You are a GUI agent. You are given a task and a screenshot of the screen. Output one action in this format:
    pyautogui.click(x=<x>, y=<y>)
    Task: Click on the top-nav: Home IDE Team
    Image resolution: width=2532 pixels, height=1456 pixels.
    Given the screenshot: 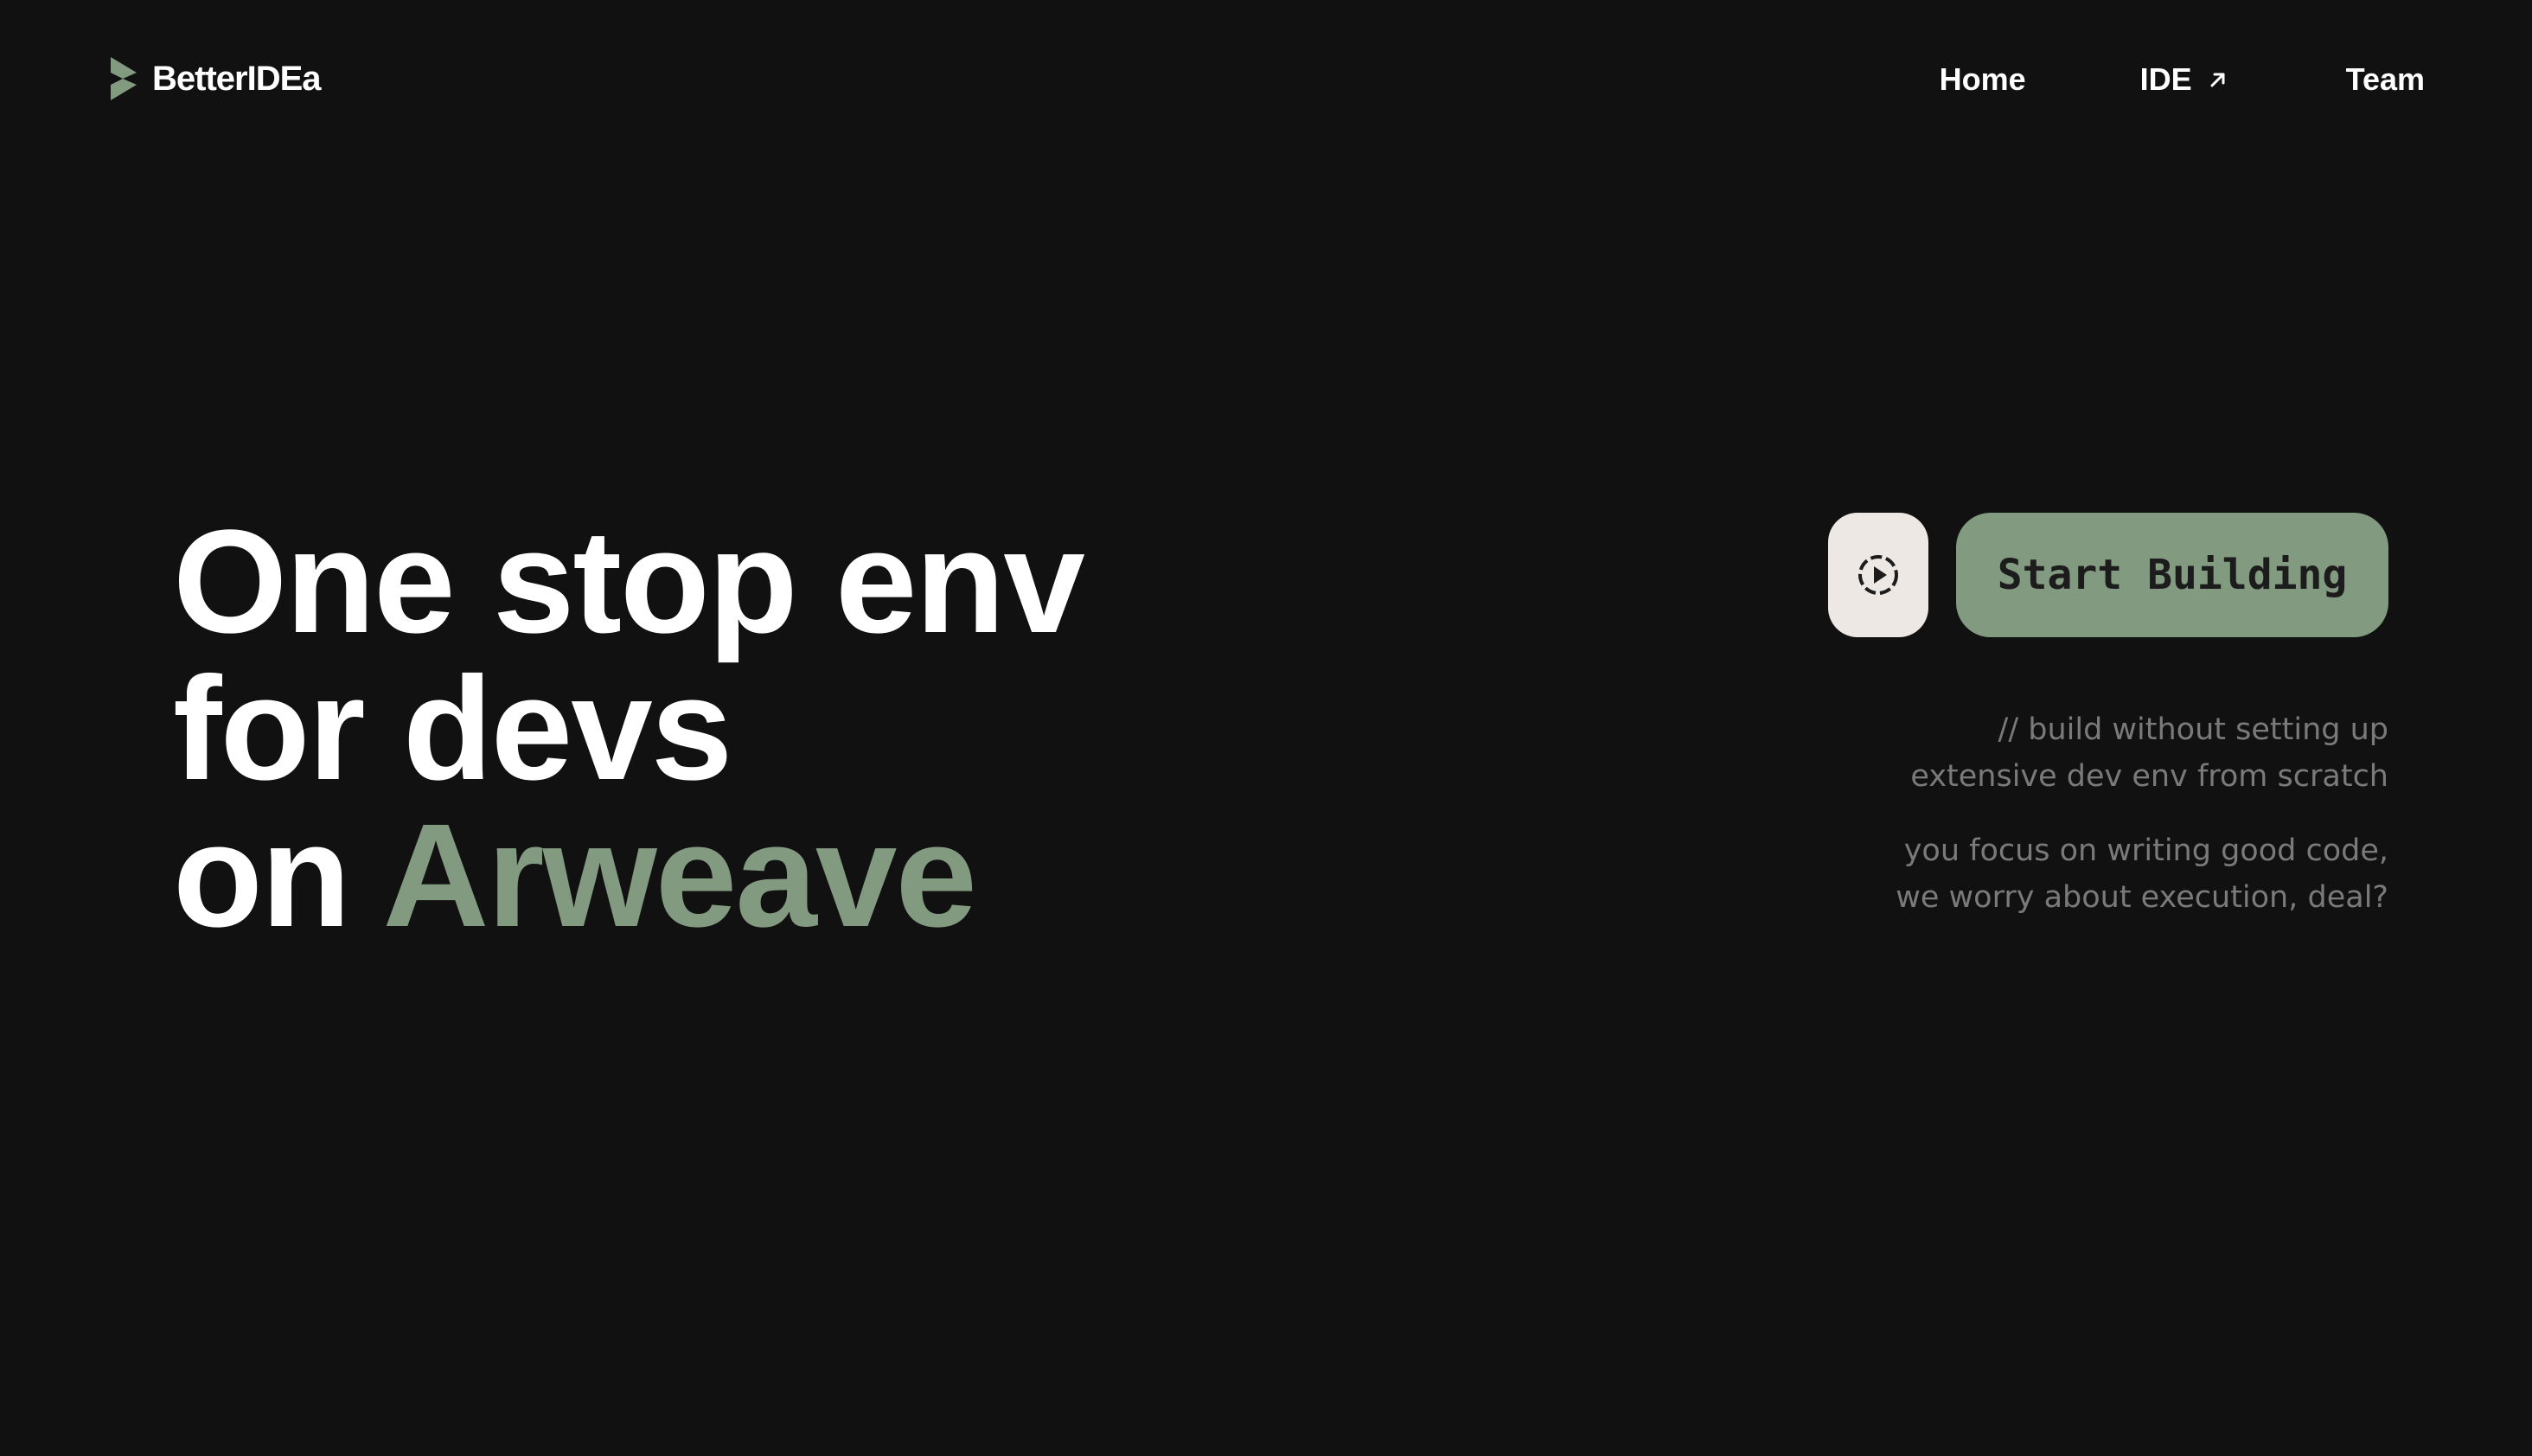 What is the action you would take?
    pyautogui.click(x=2182, y=80)
    